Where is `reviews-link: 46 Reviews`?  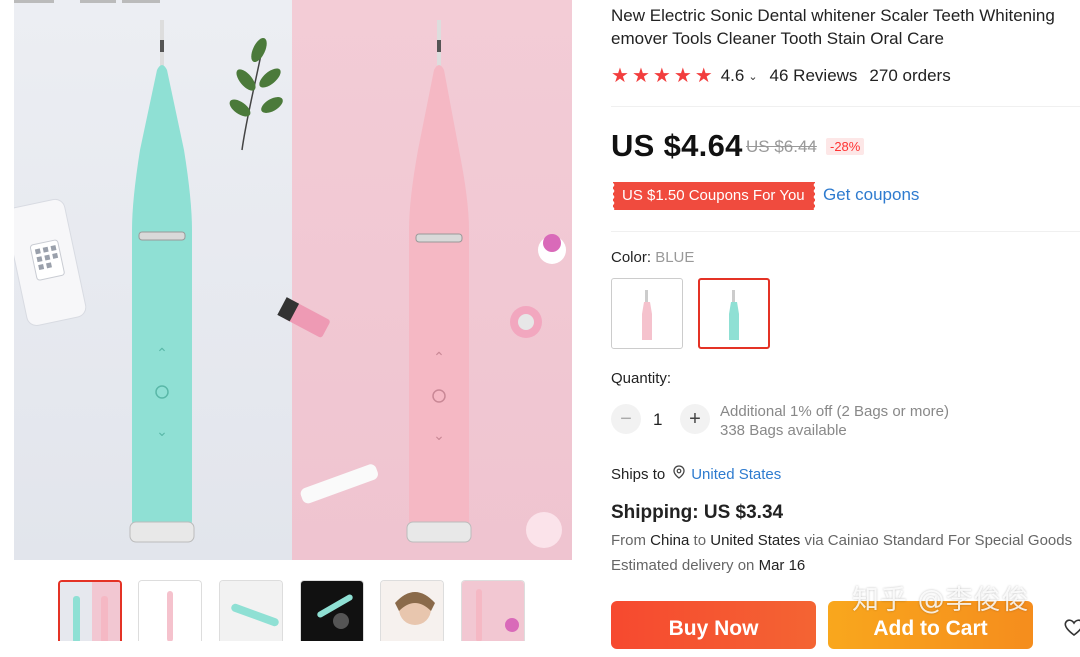
reviews-link: 46 Reviews is located at coordinates (814, 76).